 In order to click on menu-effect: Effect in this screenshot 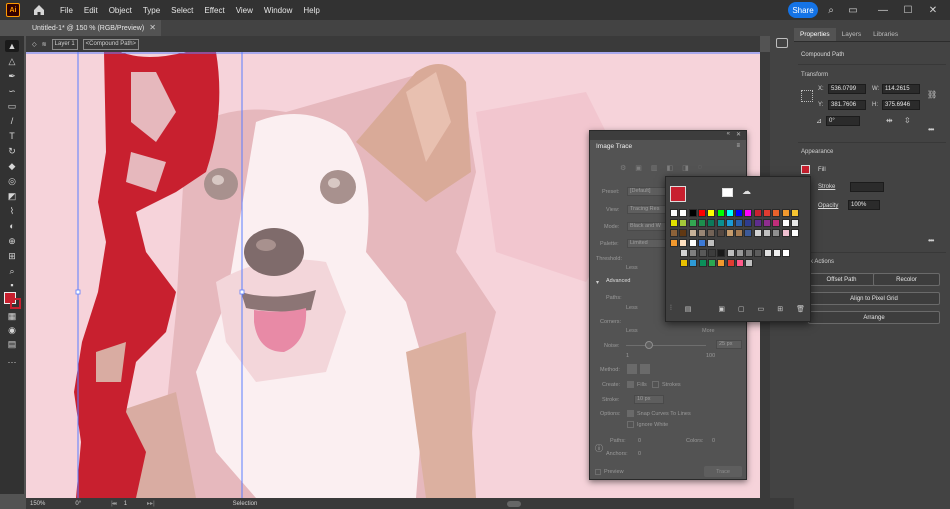, I will do `click(214, 10)`.